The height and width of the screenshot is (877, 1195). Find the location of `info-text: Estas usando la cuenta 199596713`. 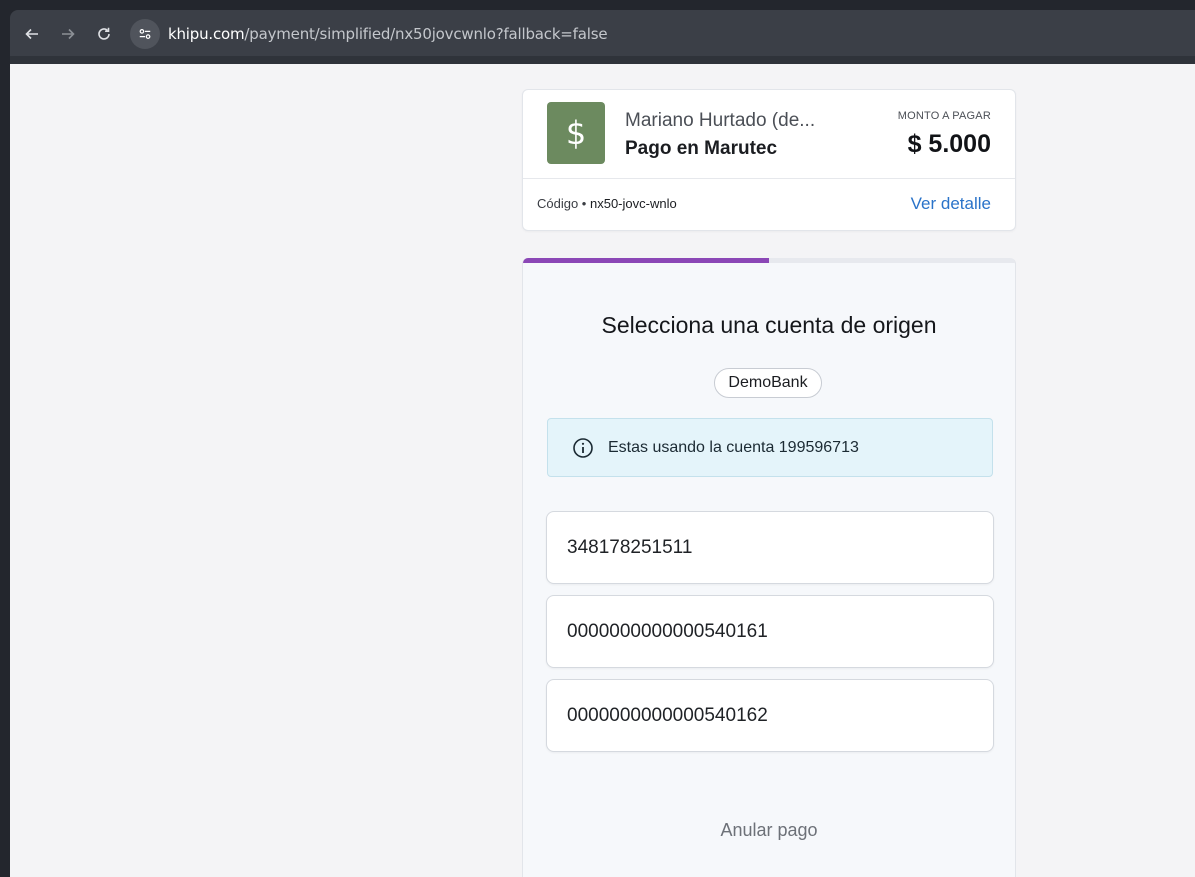

info-text: Estas usando la cuenta 199596713 is located at coordinates (733, 447).